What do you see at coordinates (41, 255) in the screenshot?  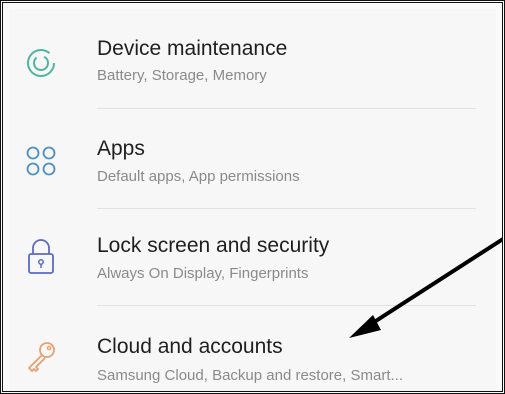 I see `lock-icon` at bounding box center [41, 255].